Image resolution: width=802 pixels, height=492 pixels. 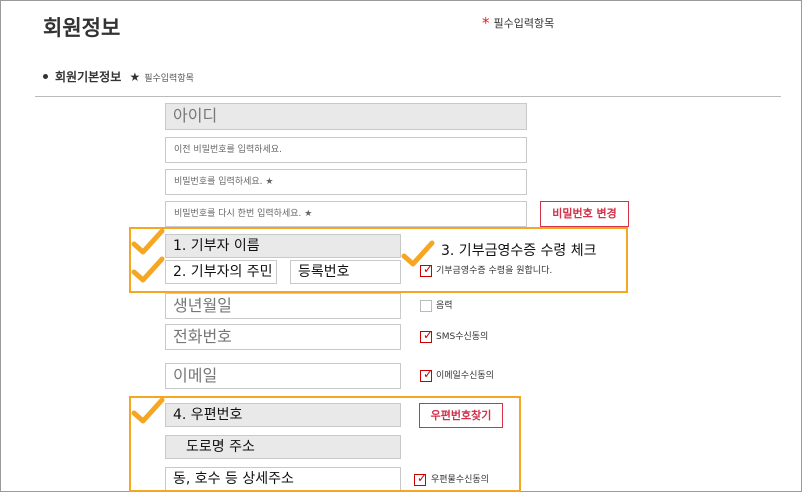 What do you see at coordinates (45, 76) in the screenshot?
I see `bullet-icon` at bounding box center [45, 76].